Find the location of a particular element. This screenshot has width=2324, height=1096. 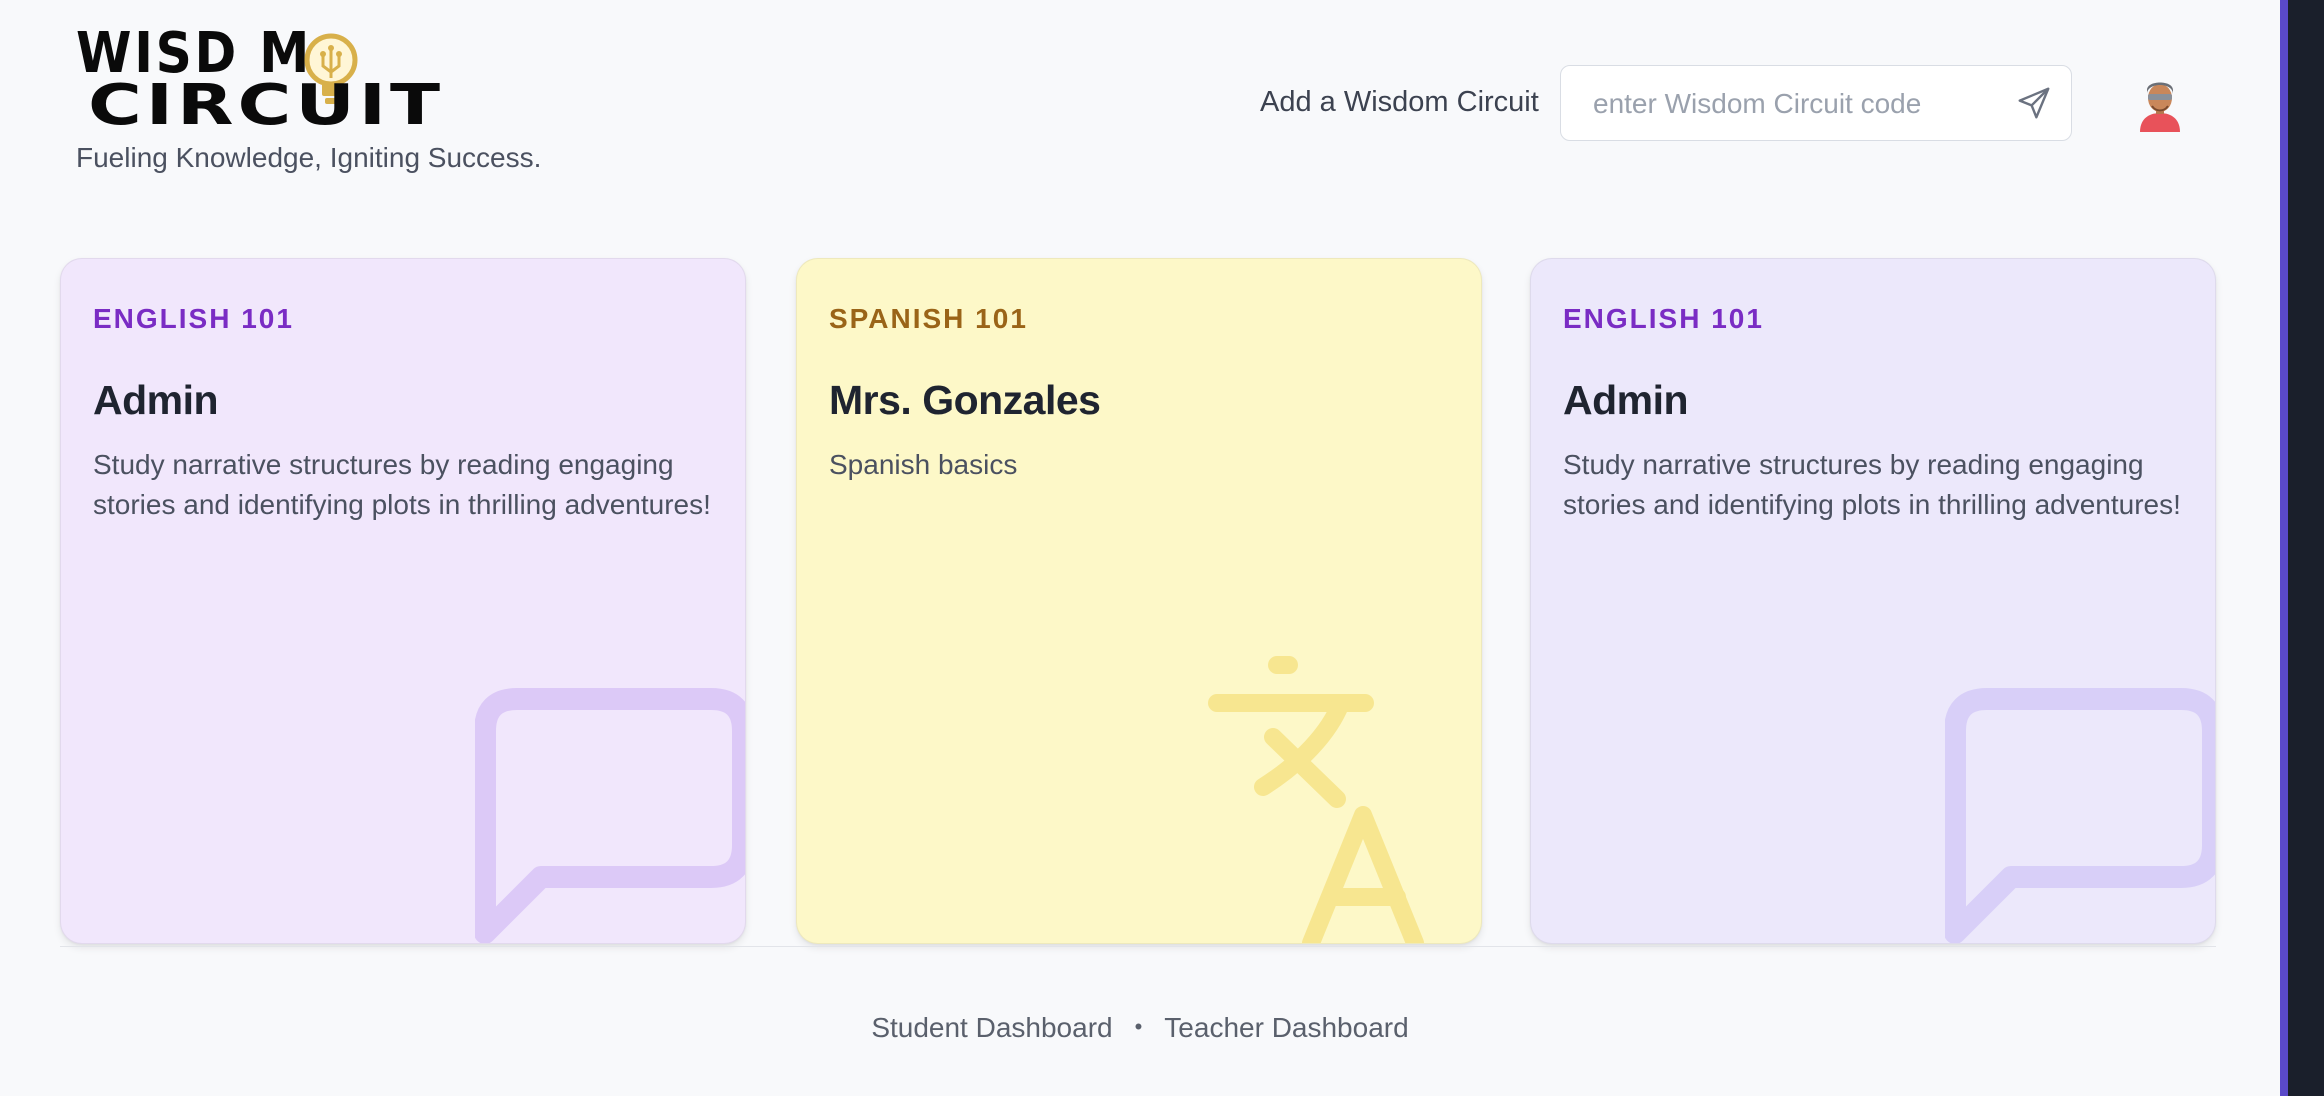

student-dashboard-link: Student Dashboard is located at coordinates (991, 1027).